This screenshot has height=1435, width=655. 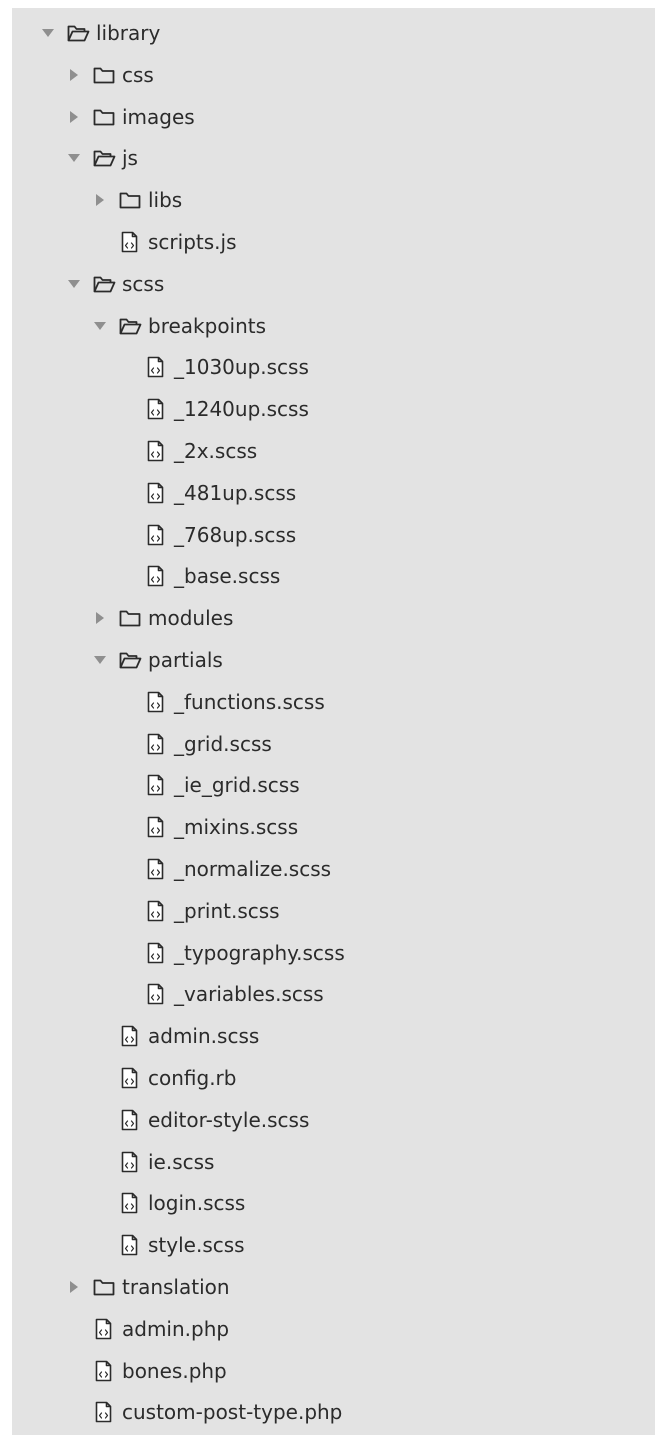 I want to click on tree-item-label: login.scss, so click(x=197, y=1203).